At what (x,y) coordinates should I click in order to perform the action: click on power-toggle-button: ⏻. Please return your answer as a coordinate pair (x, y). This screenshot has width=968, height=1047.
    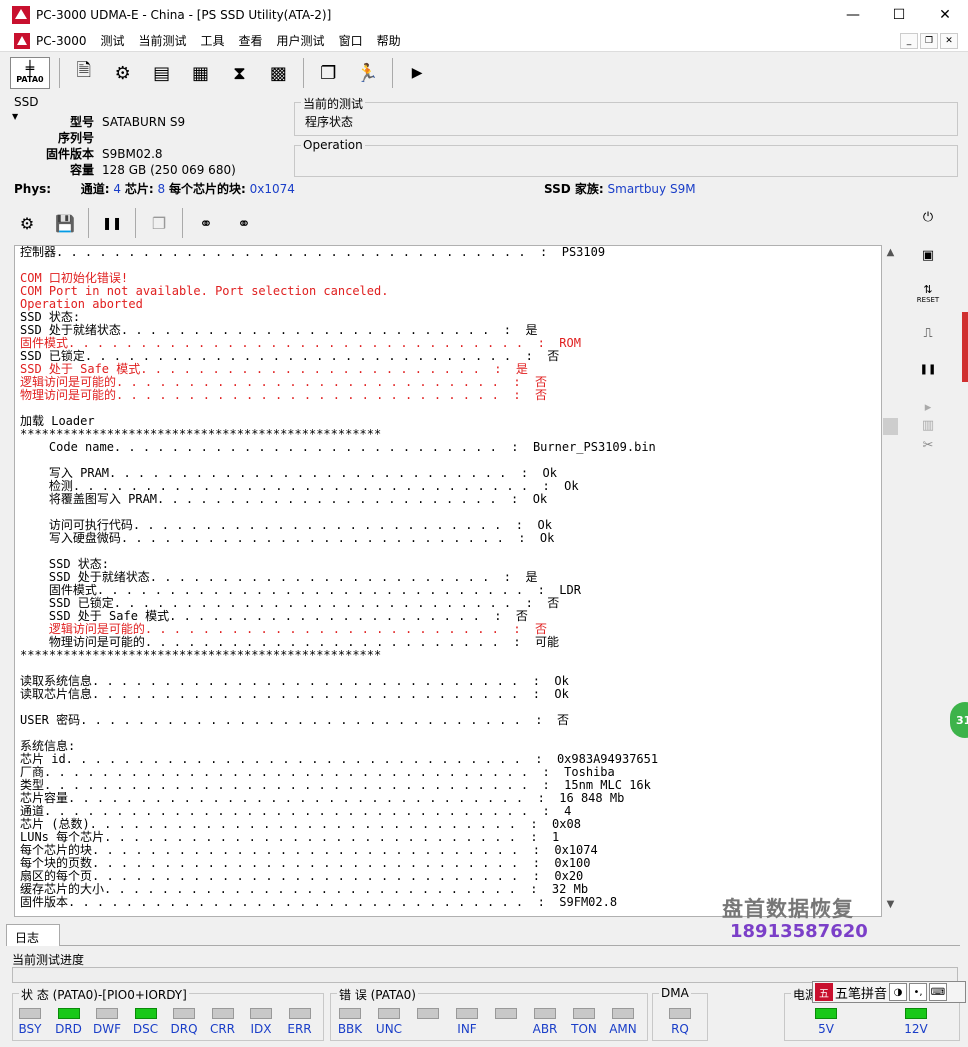
    Looking at the image, I should click on (928, 217).